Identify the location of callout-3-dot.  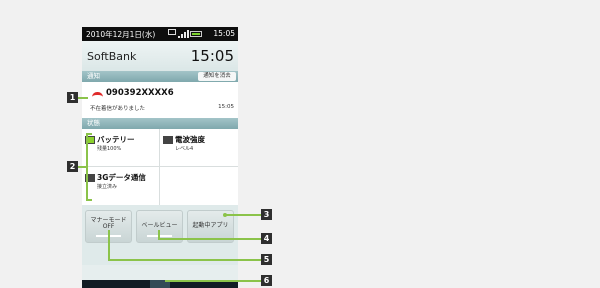
(225, 215).